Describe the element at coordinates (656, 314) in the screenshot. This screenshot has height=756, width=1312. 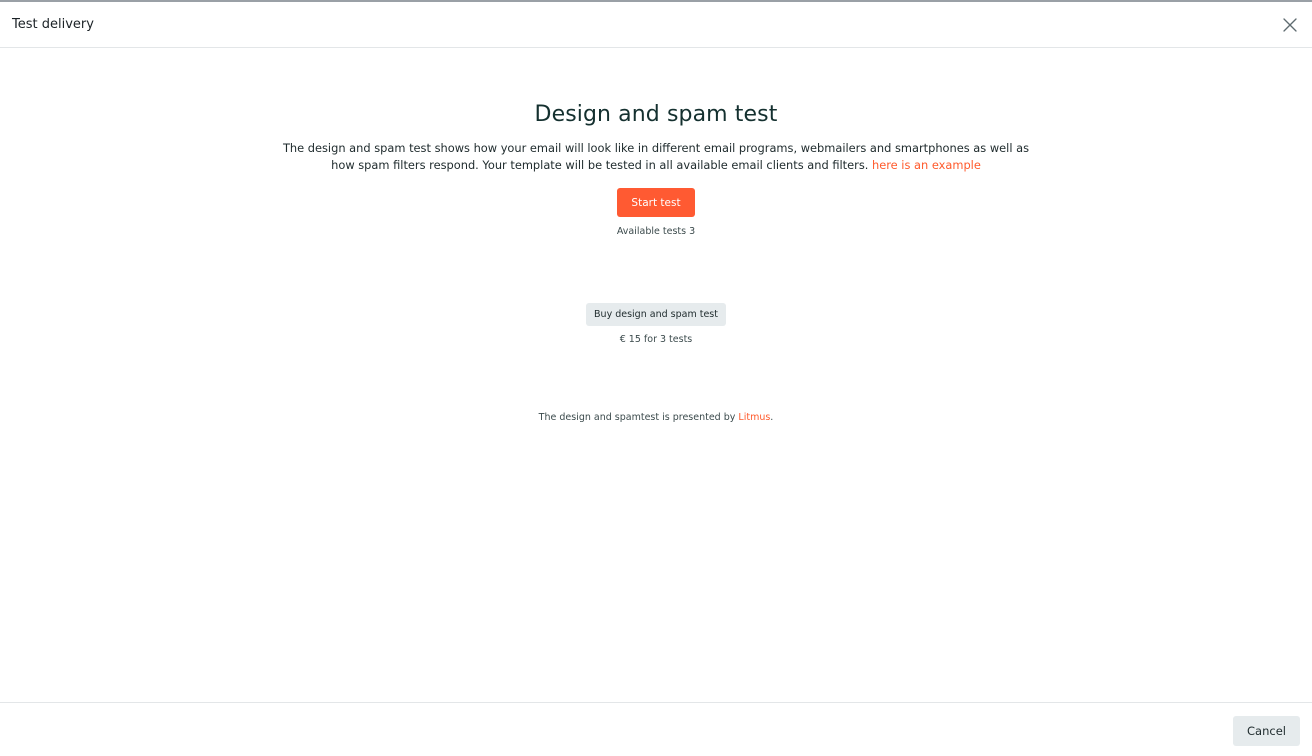
I see `buy-test-button: Buy design and spam test` at that location.